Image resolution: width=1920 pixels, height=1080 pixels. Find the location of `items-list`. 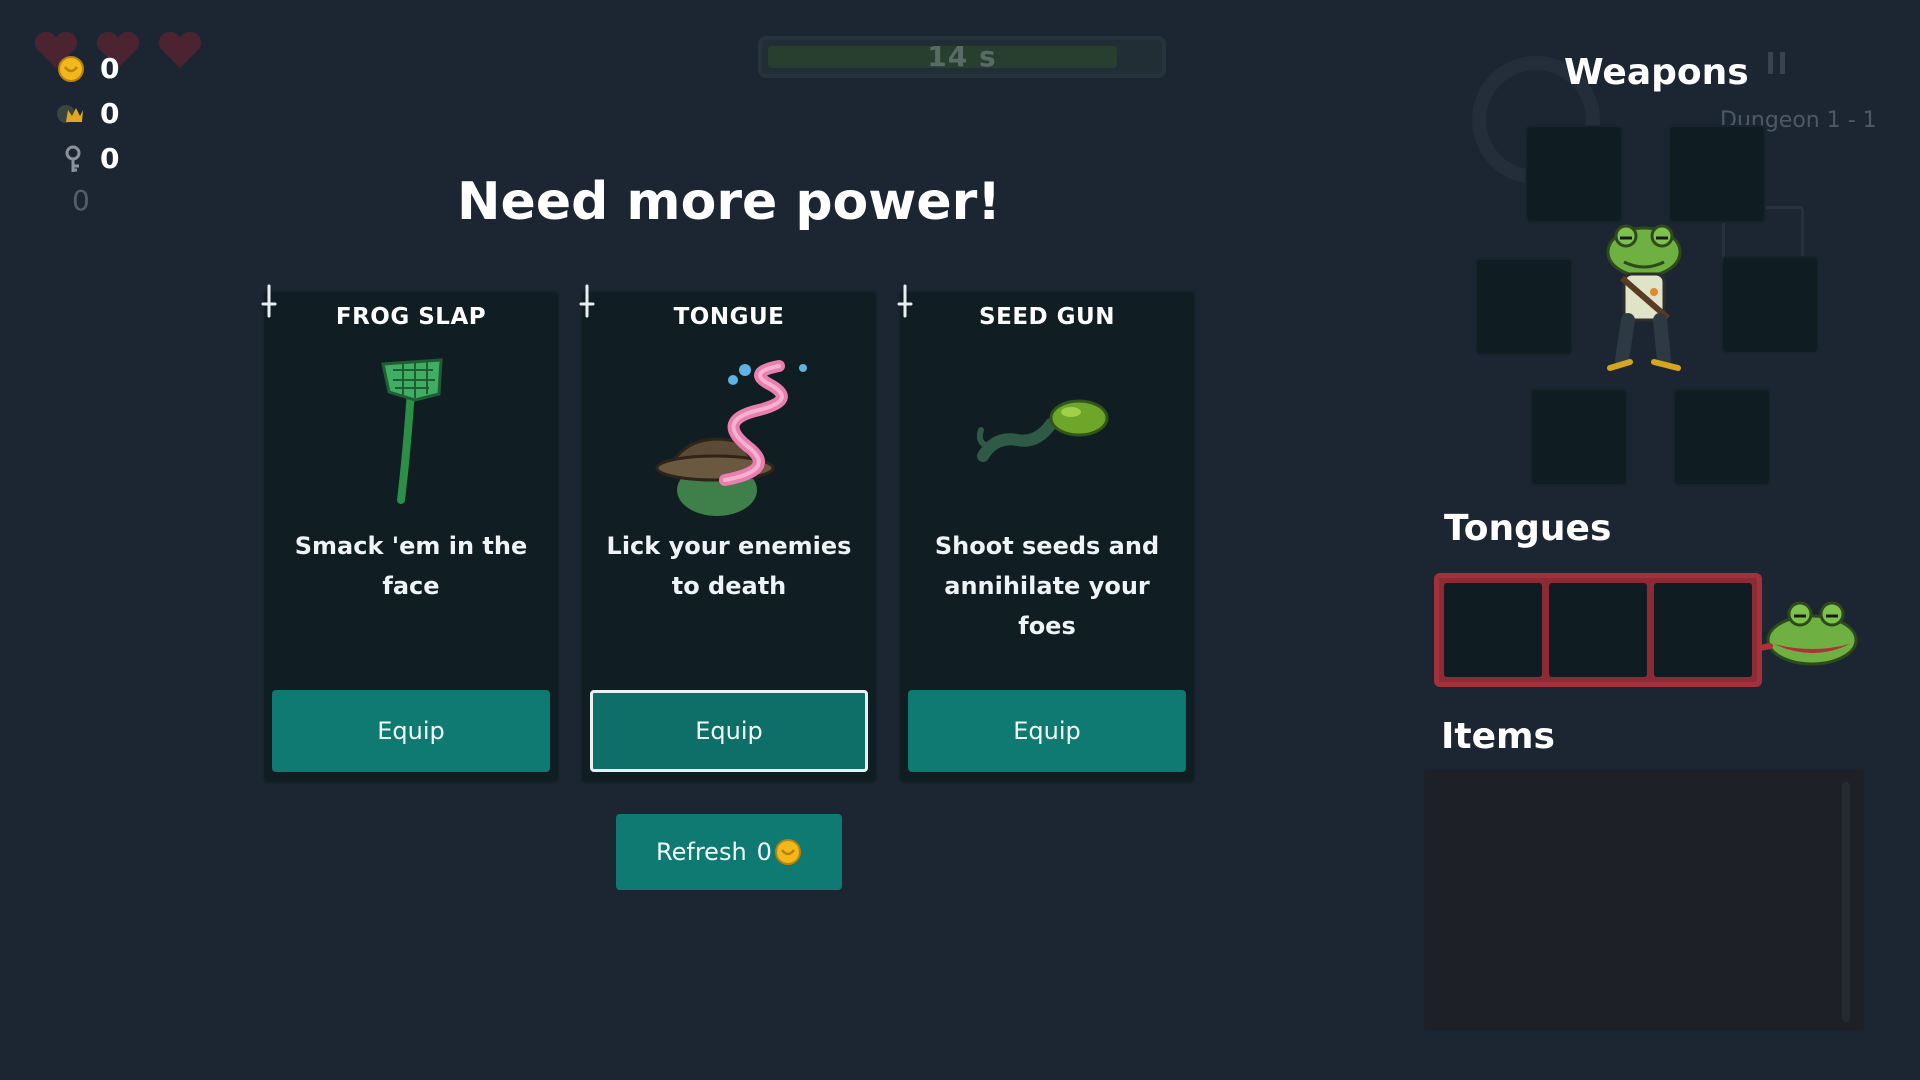

items-list is located at coordinates (1644, 900).